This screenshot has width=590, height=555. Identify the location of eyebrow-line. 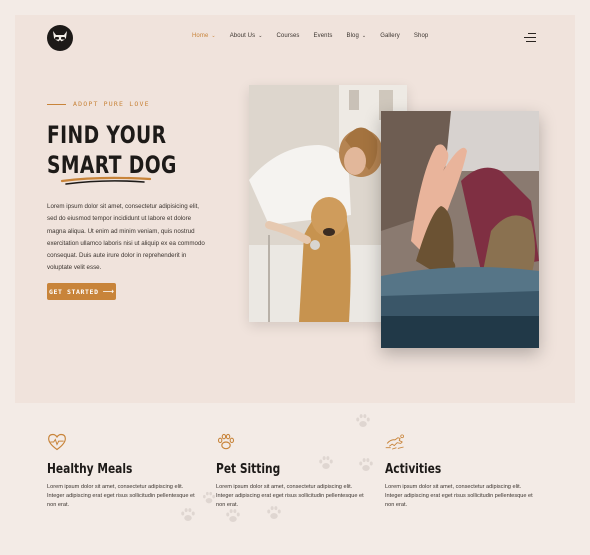
(56, 104).